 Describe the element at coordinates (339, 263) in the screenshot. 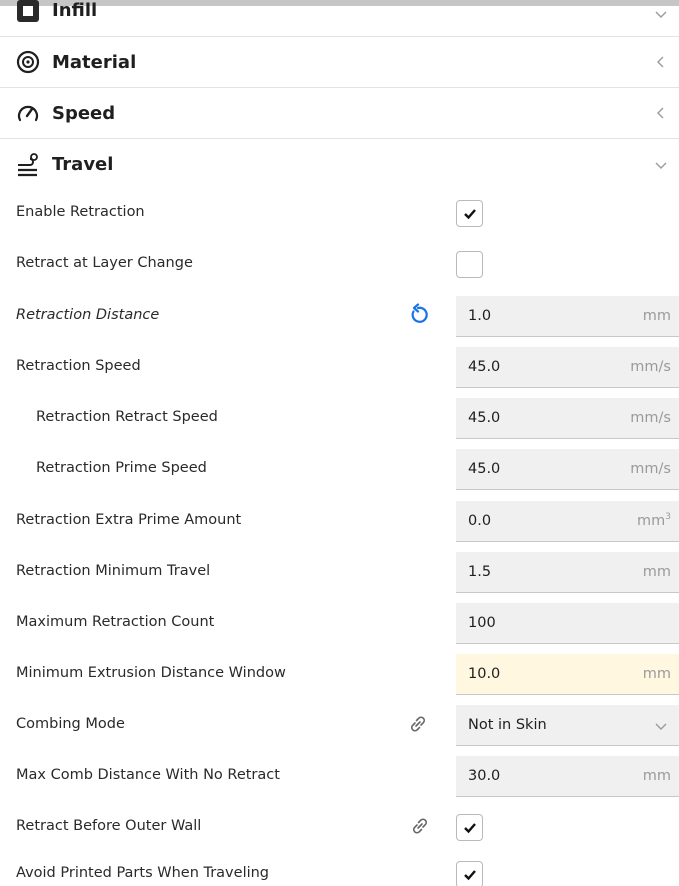

I see `setting-retract-at-layer-change: Retract at Layer Change` at that location.